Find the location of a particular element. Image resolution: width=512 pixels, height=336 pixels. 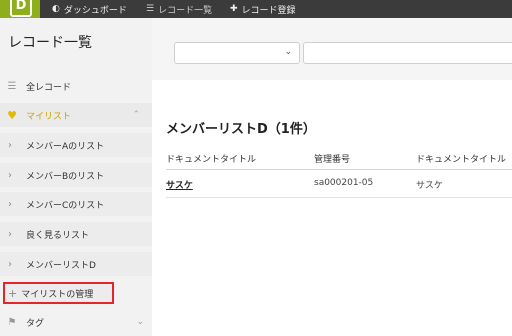

sidebar-subitem-member-list-d: › メンバーリストD is located at coordinates (76, 264).